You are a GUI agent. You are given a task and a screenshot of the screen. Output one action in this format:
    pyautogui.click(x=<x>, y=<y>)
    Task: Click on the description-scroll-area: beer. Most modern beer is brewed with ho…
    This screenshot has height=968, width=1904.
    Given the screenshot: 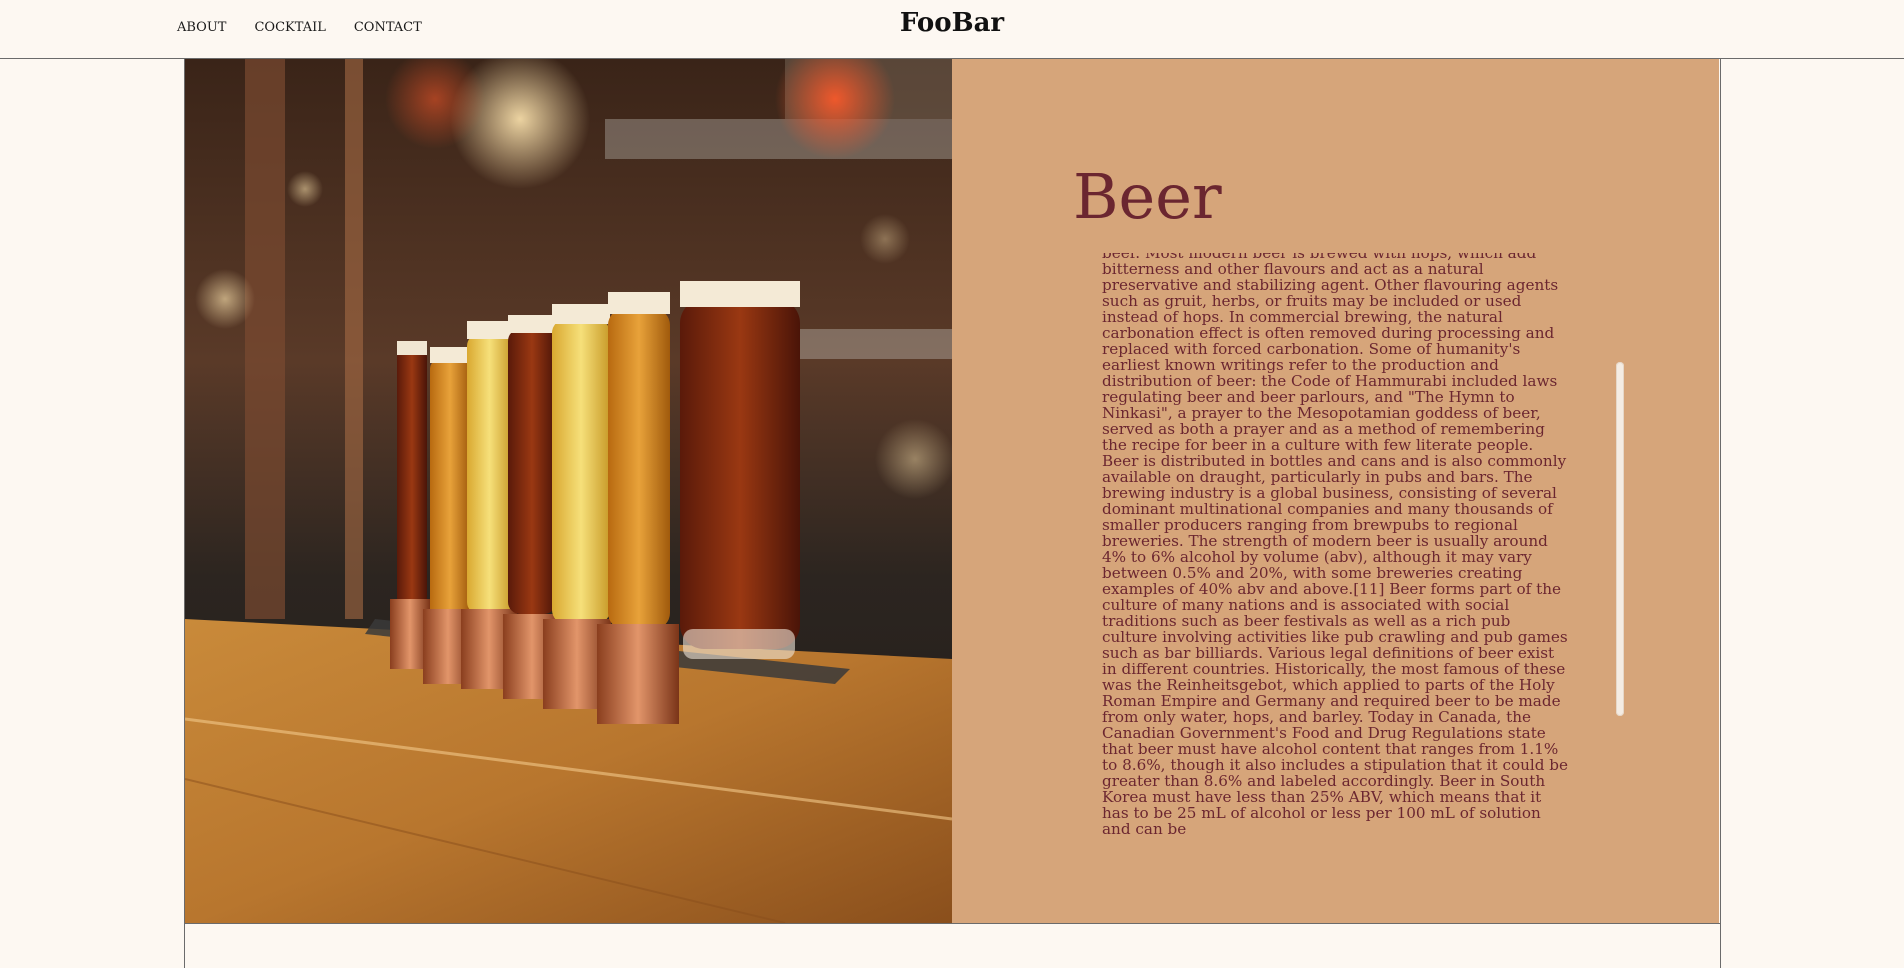 What is the action you would take?
    pyautogui.click(x=1337, y=544)
    